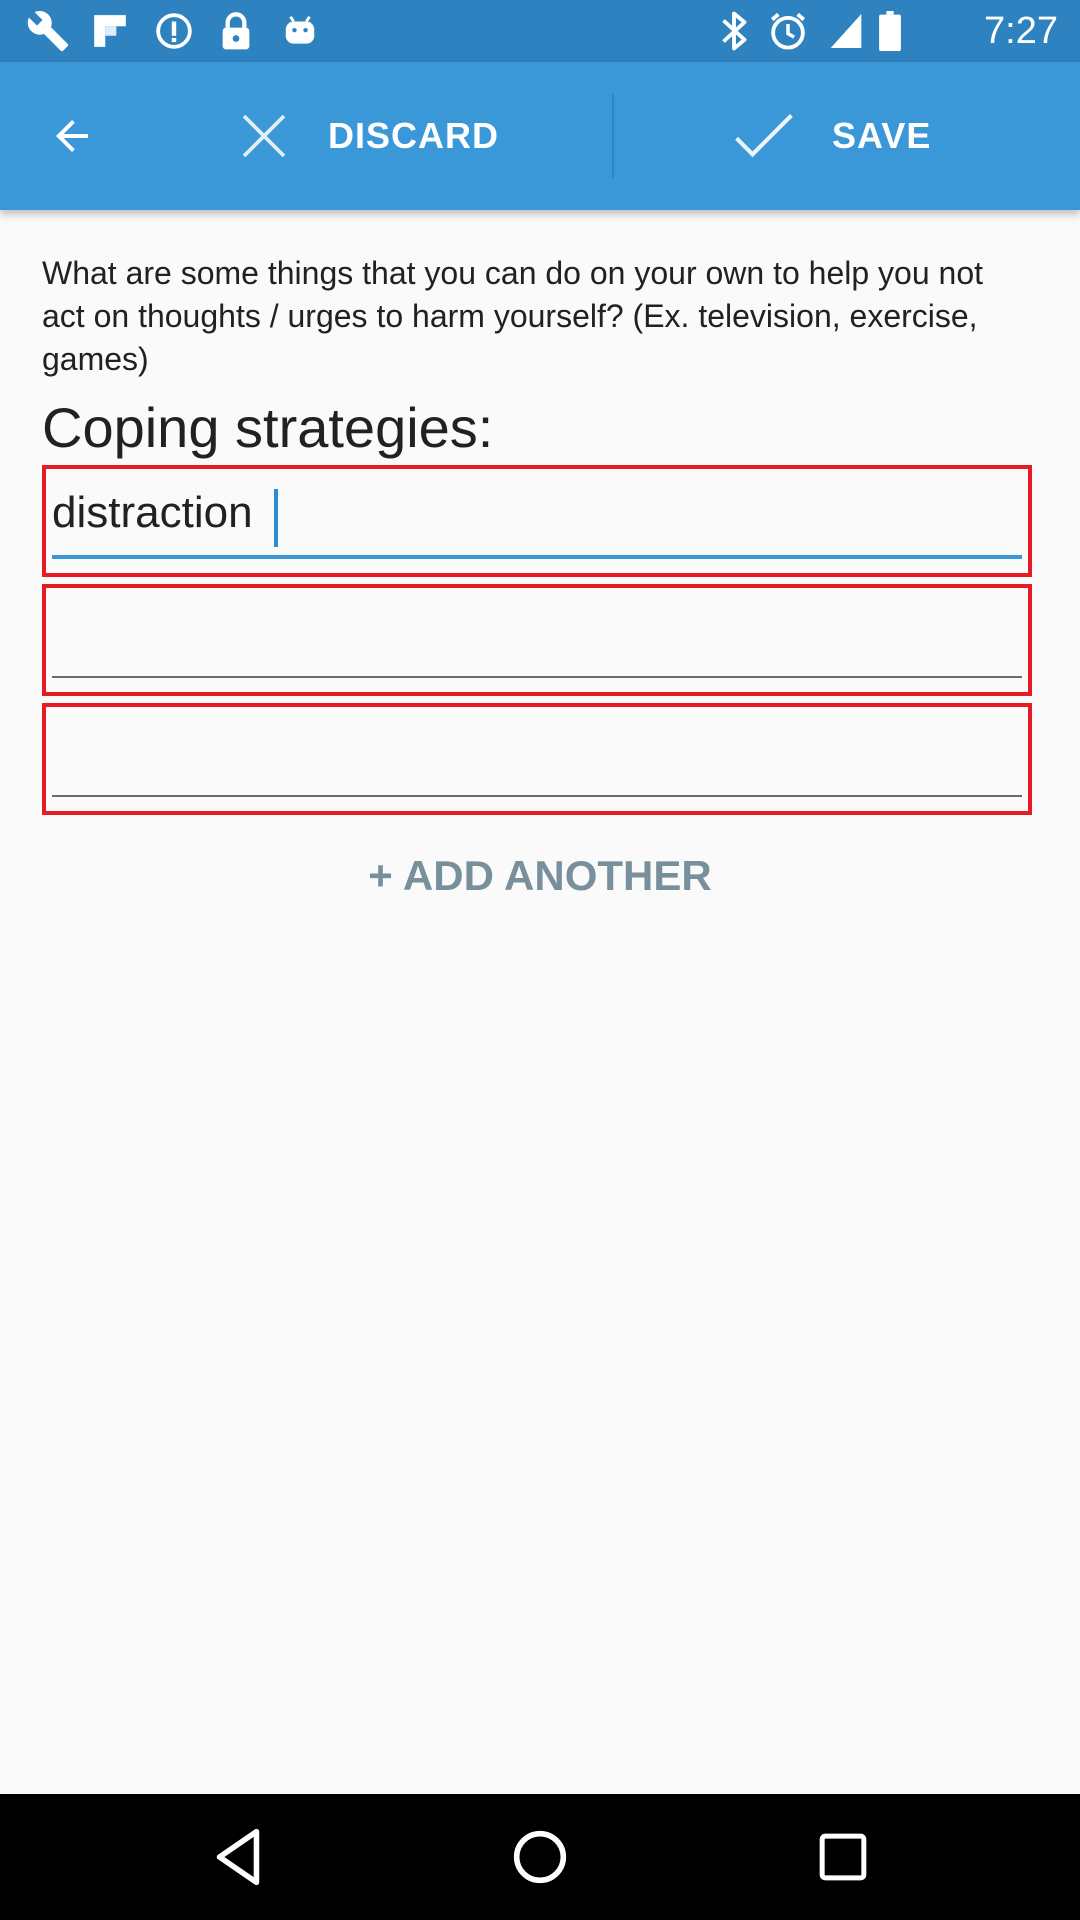 The width and height of the screenshot is (1080, 1920). Describe the element at coordinates (268, 427) in the screenshot. I see `section-title: Coping strategies:` at that location.